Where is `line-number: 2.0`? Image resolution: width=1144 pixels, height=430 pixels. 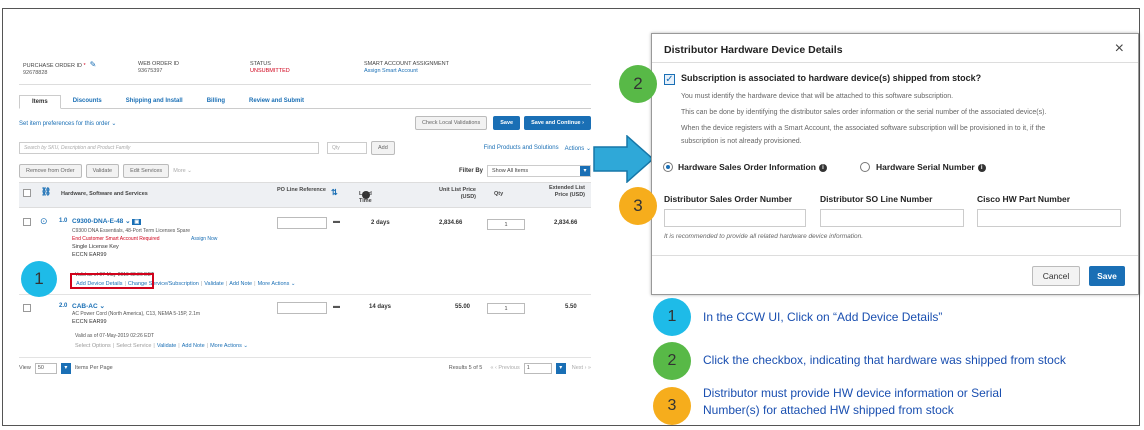 line-number: 2.0 is located at coordinates (63, 306).